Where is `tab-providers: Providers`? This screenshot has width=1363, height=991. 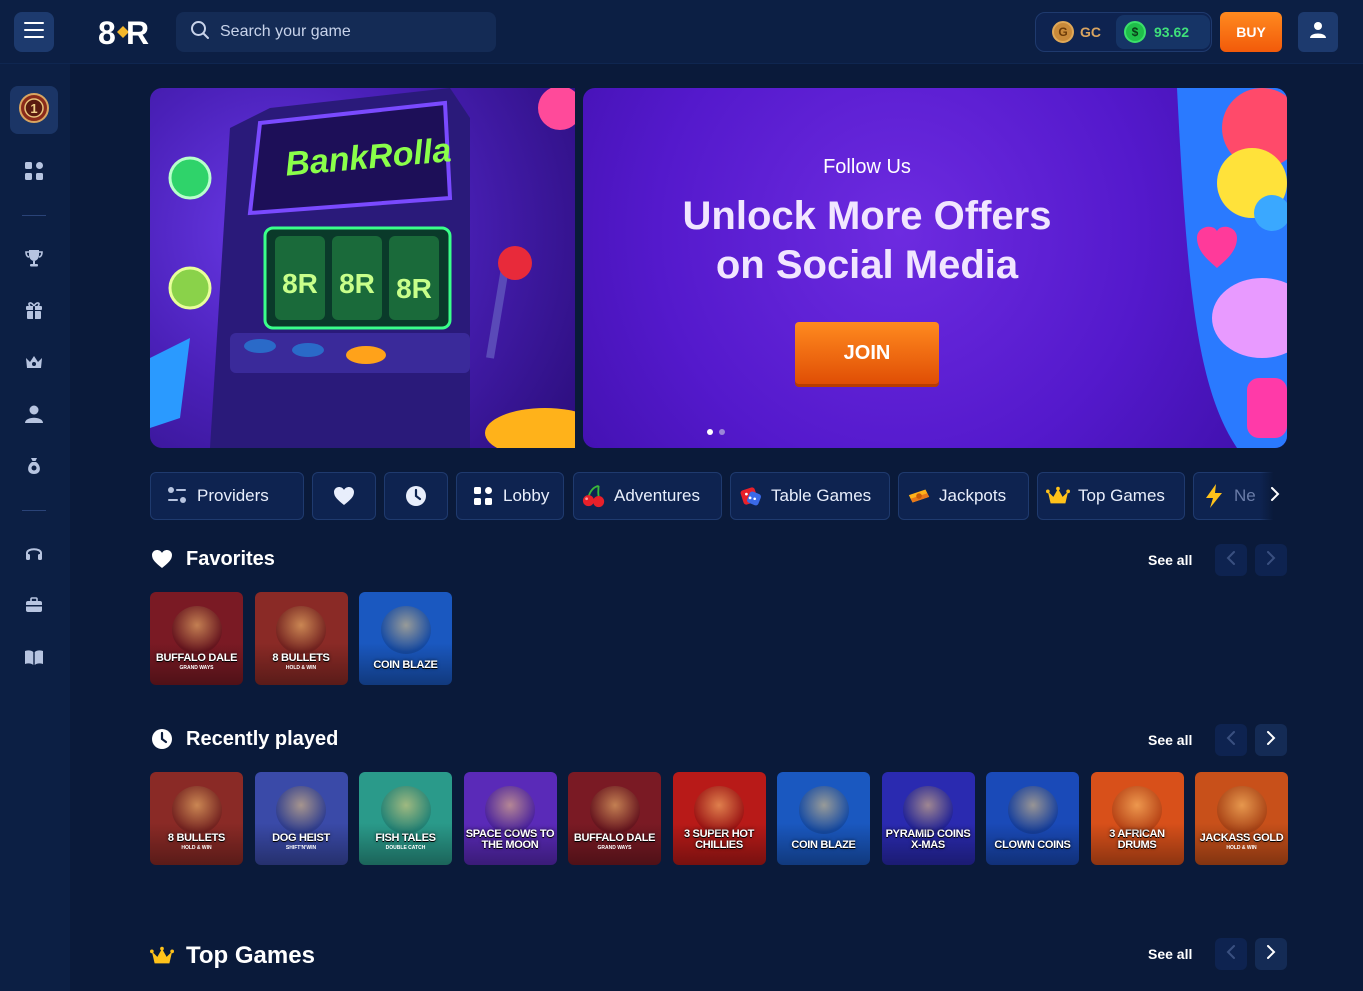
tab-providers: Providers is located at coordinates (227, 496).